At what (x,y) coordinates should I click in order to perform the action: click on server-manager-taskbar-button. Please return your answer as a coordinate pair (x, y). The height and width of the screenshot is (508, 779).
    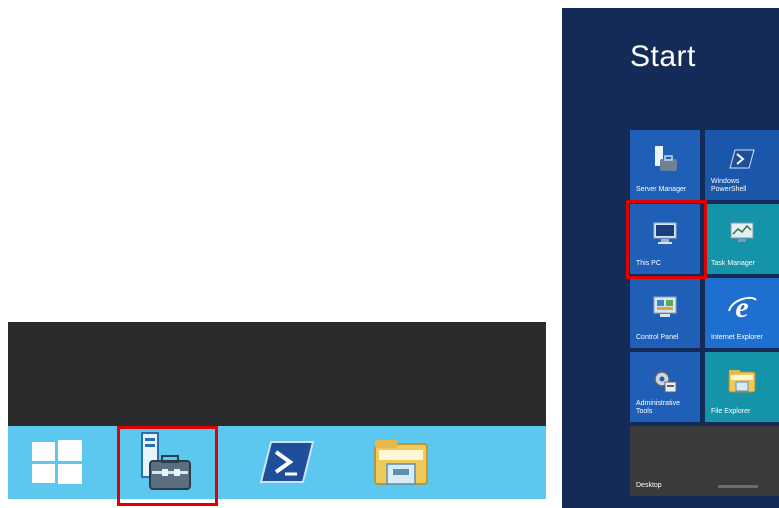
    Looking at the image, I should click on (163, 462).